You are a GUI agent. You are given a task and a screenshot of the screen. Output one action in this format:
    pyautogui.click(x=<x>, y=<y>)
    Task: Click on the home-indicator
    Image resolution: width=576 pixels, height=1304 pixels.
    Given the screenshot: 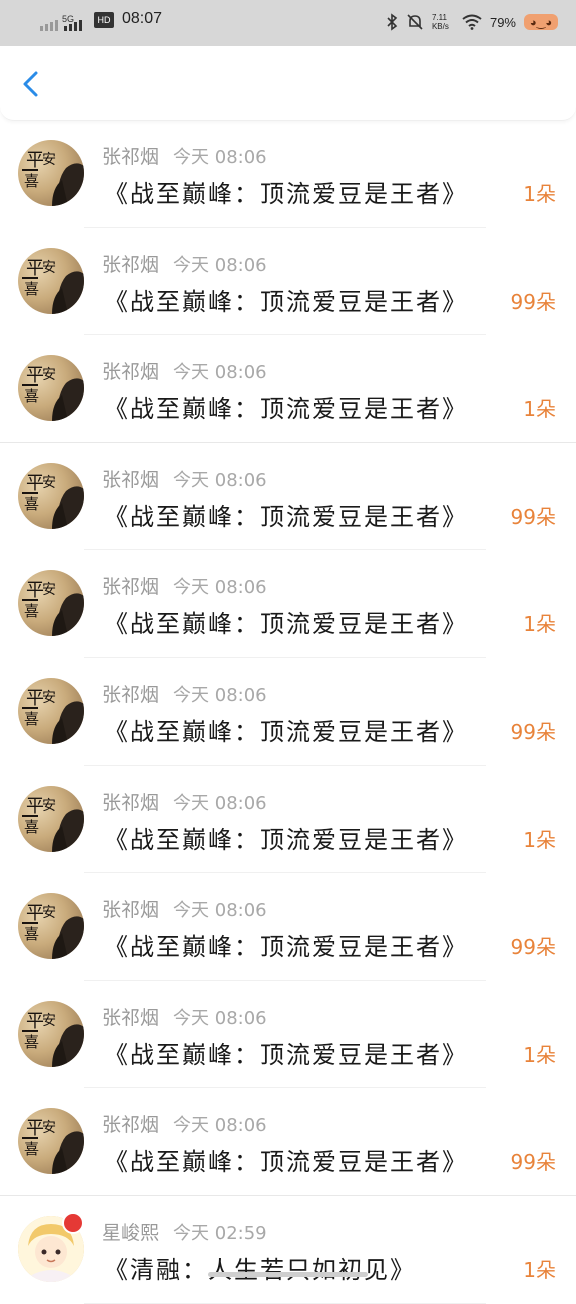 What is the action you would take?
    pyautogui.click(x=288, y=1274)
    